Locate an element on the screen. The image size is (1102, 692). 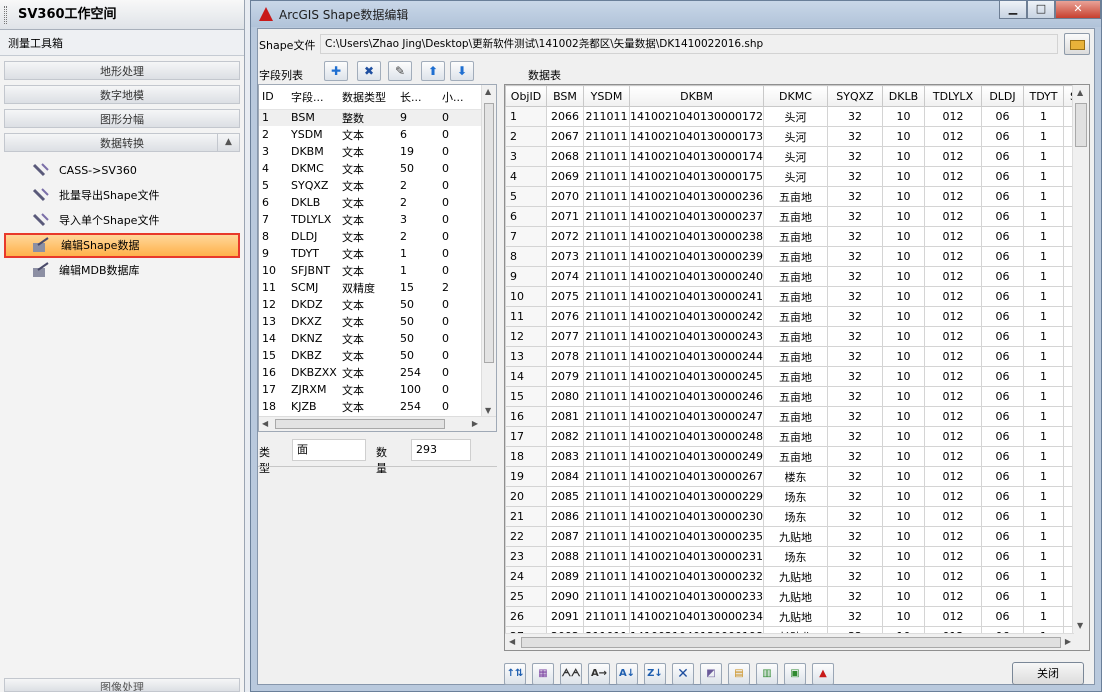
scroll-down-icon: ▼ is located at coordinates (488, 410).